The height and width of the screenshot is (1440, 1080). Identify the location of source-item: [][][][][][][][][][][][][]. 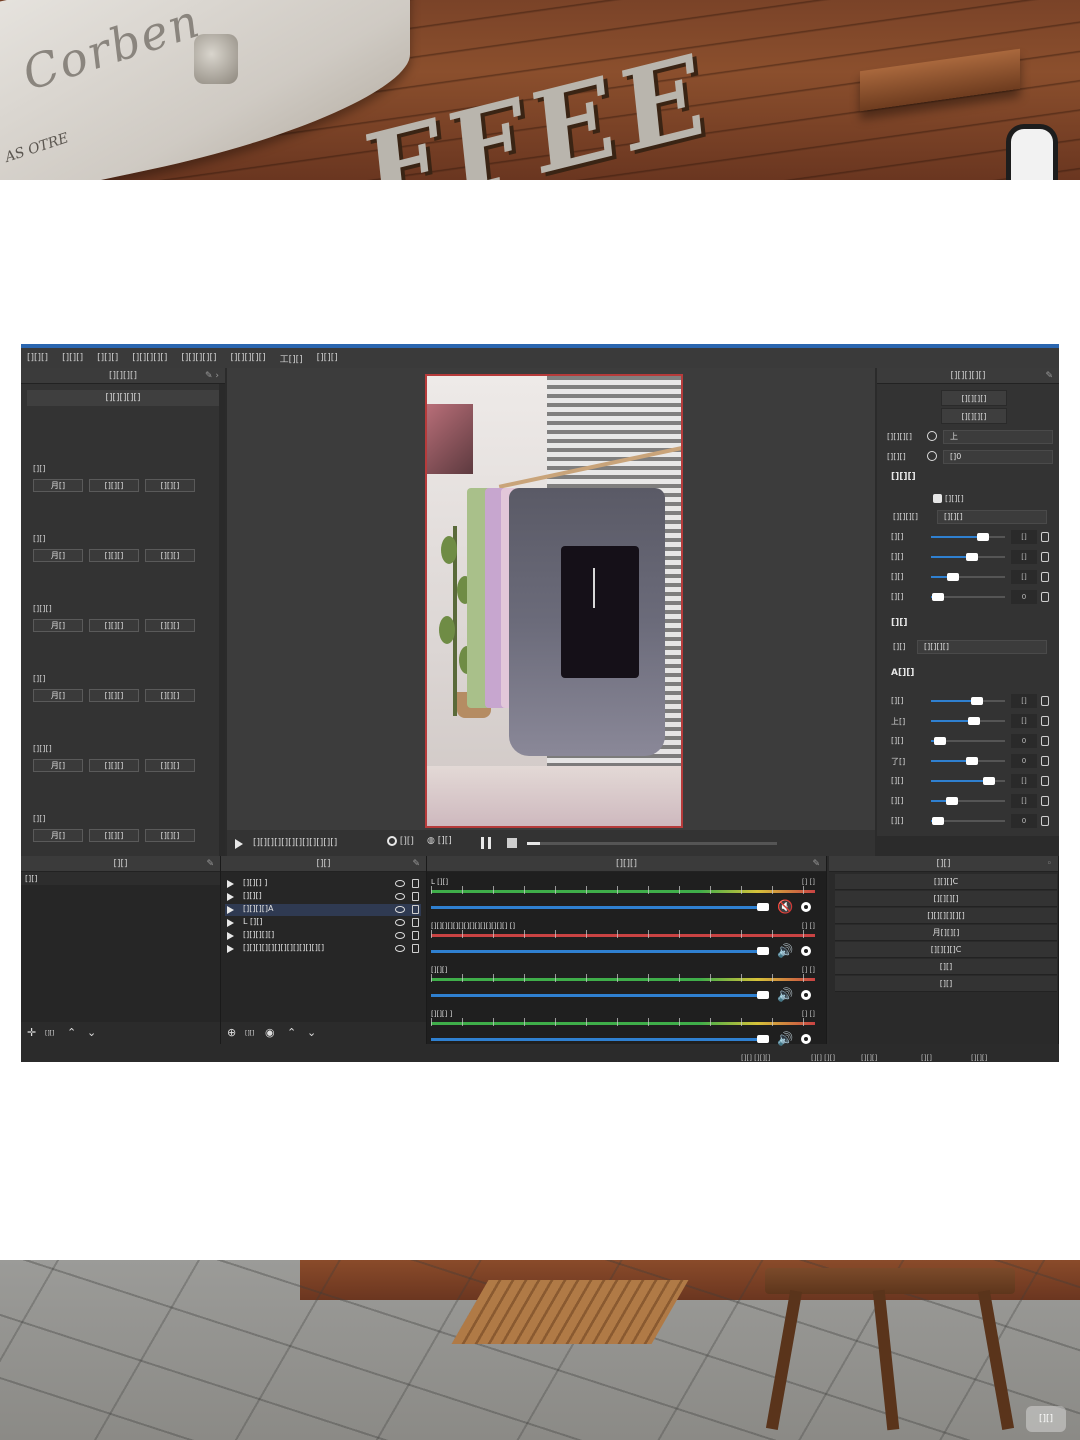
(323, 949).